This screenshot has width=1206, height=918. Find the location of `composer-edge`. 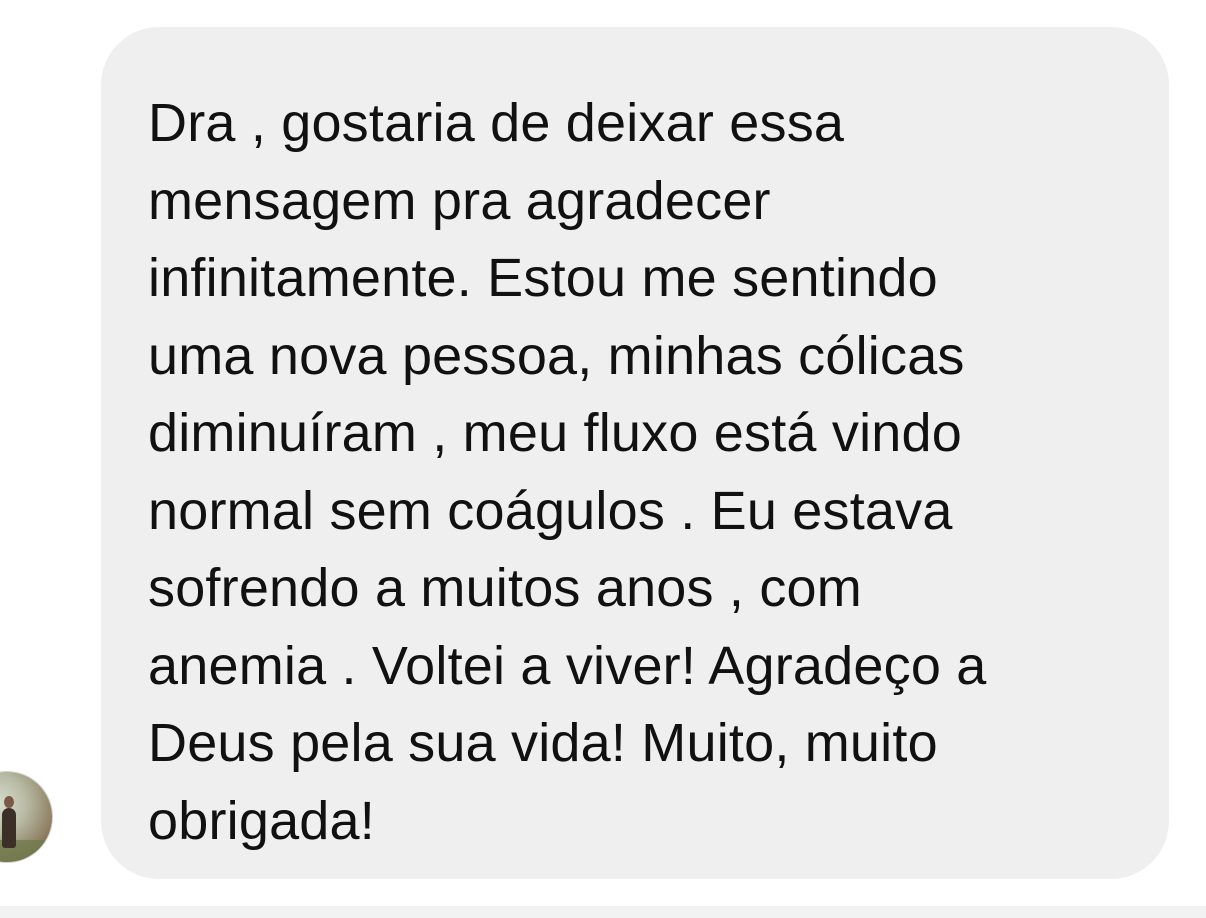

composer-edge is located at coordinates (603, 912).